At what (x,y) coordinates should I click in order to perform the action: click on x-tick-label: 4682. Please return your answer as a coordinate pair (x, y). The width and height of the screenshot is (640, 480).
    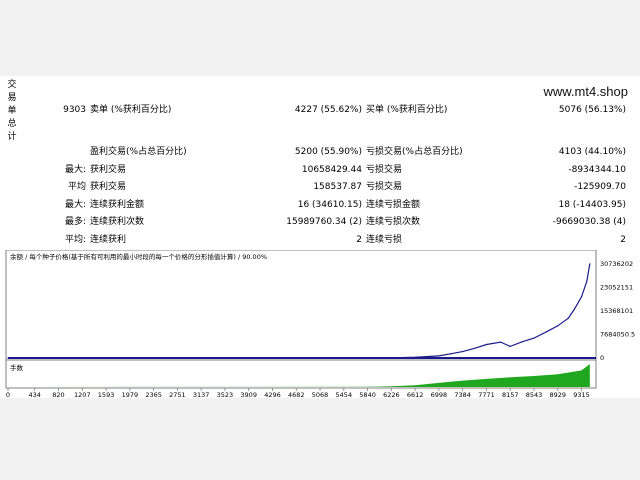
    Looking at the image, I should click on (296, 395).